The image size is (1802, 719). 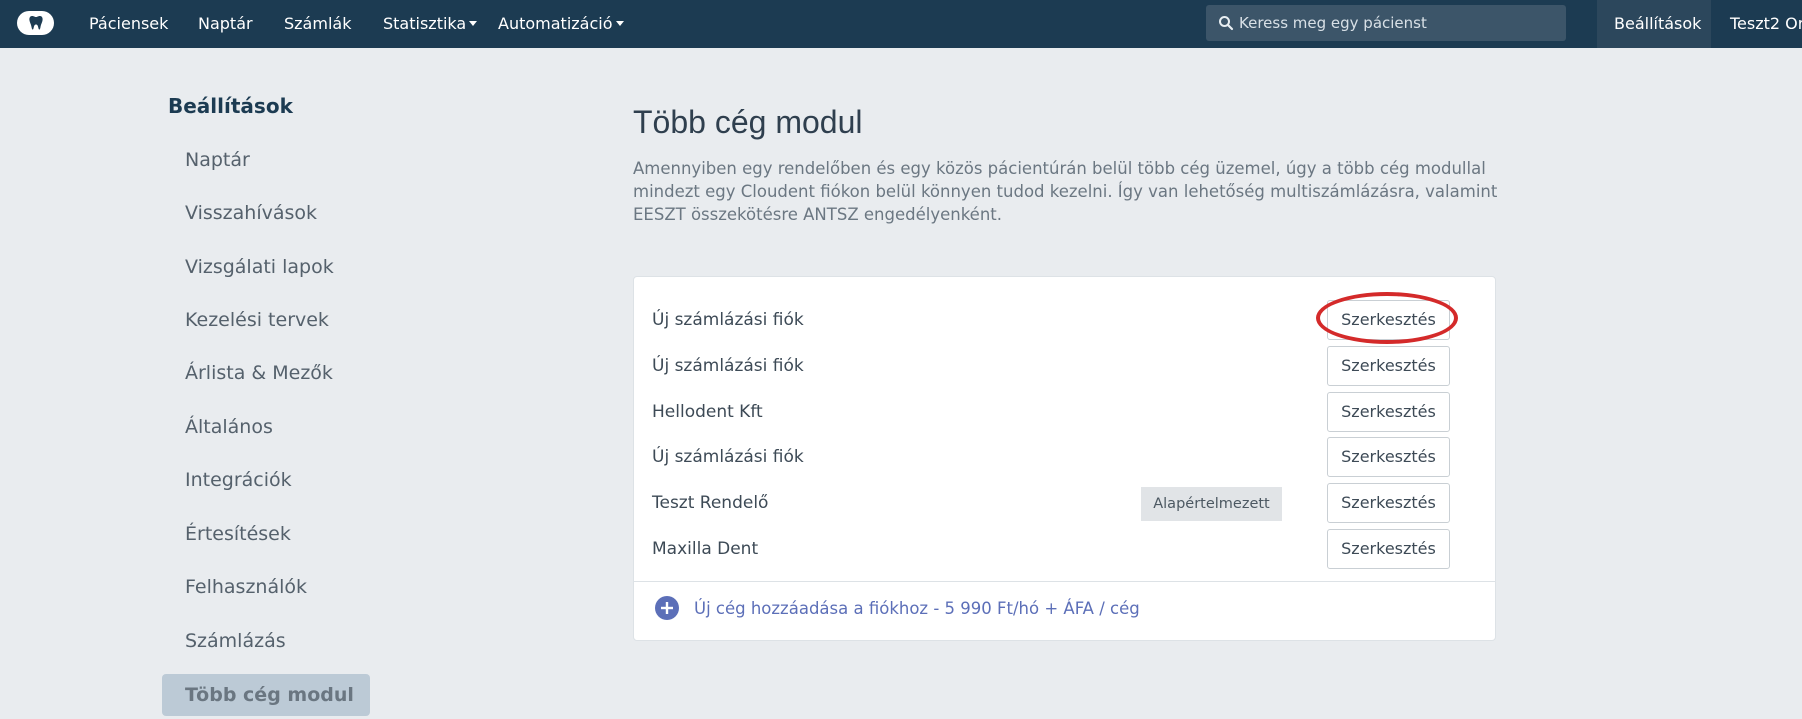 I want to click on nav-calendar: Naptár, so click(x=225, y=24).